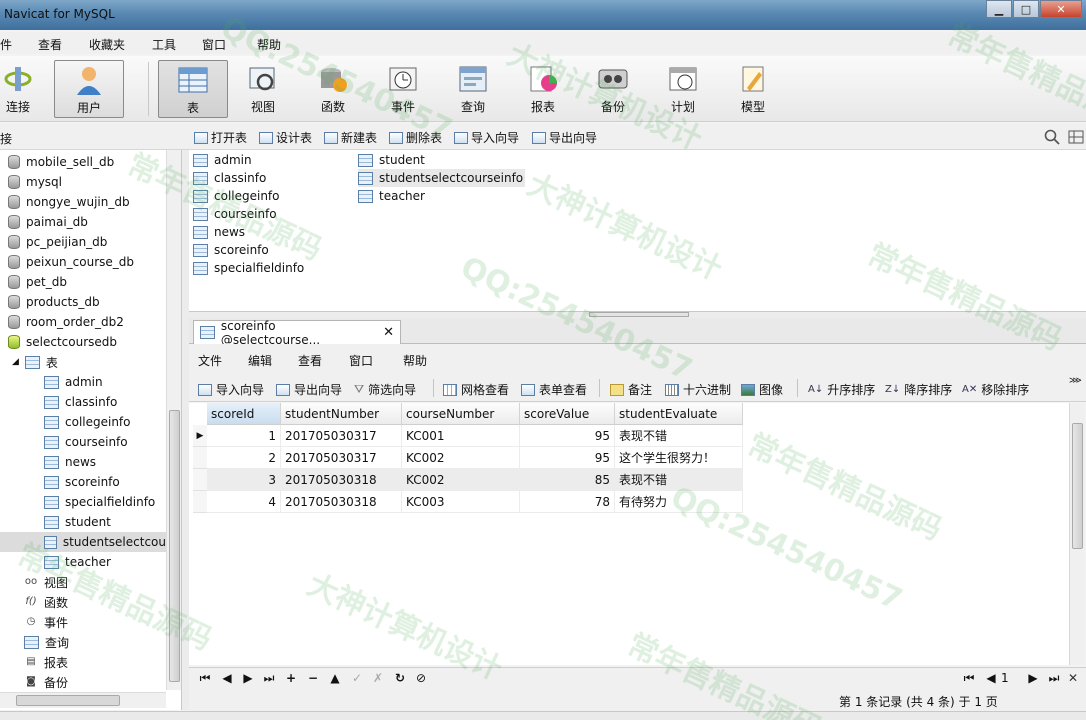 The image size is (1086, 720). What do you see at coordinates (698, 389) in the screenshot?
I see `hex-button: 十六进制` at bounding box center [698, 389].